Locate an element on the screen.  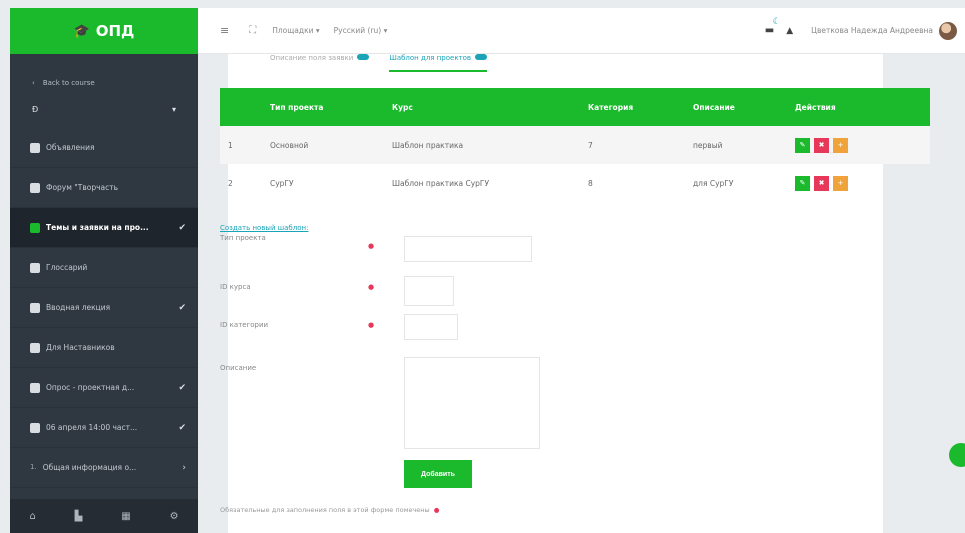
file-icon: ▙ is located at coordinates (79, 516).